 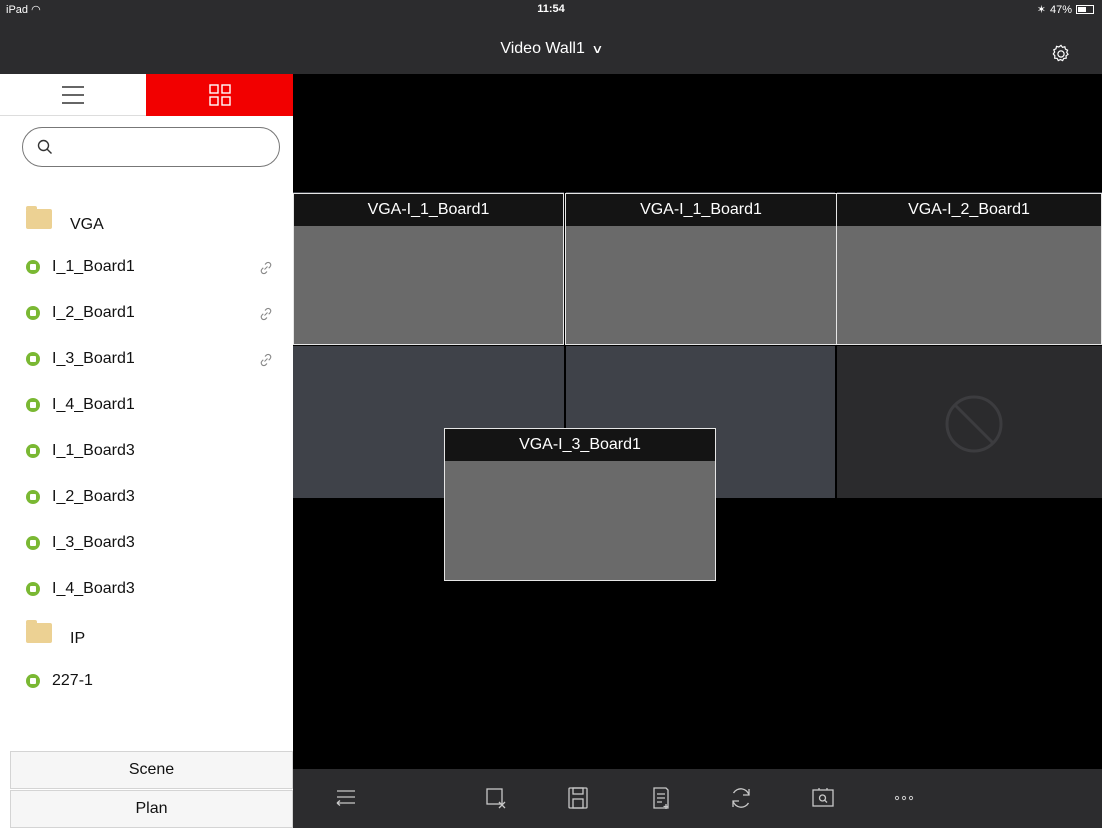 What do you see at coordinates (542, 48) in the screenshot?
I see `page-title: Video Wall1` at bounding box center [542, 48].